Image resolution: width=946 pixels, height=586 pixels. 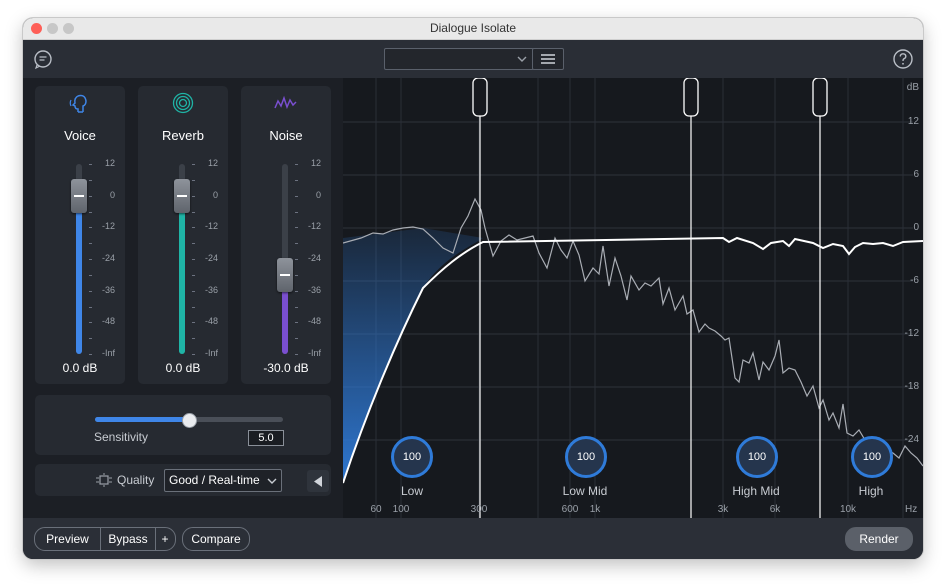 I want to click on voice-module: Voice 12 0 -12 -24 -36 -48 -Inf 0.0 dB, so click(x=80, y=235).